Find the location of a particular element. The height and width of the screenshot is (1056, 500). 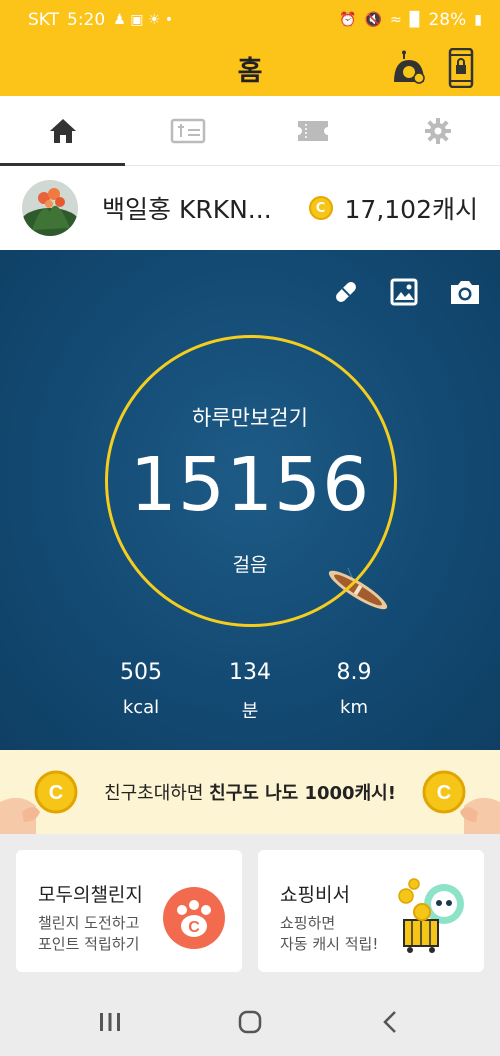

gear-icon is located at coordinates (437, 130).